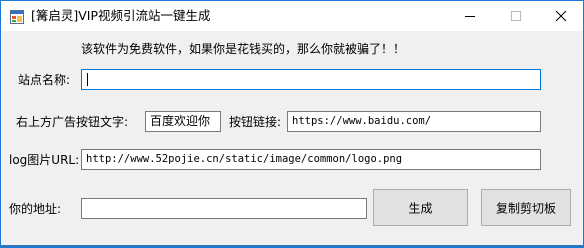 This screenshot has height=248, width=584. What do you see at coordinates (362, 121) in the screenshot?
I see `button-link-value: https://www.baidu.com/` at bounding box center [362, 121].